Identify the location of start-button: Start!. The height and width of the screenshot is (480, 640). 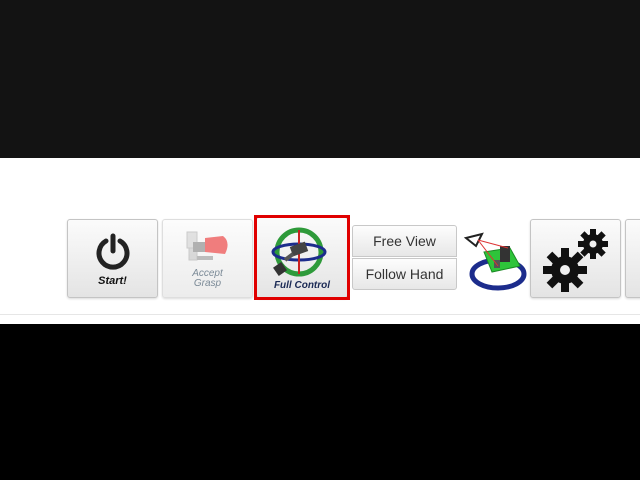
(112, 258).